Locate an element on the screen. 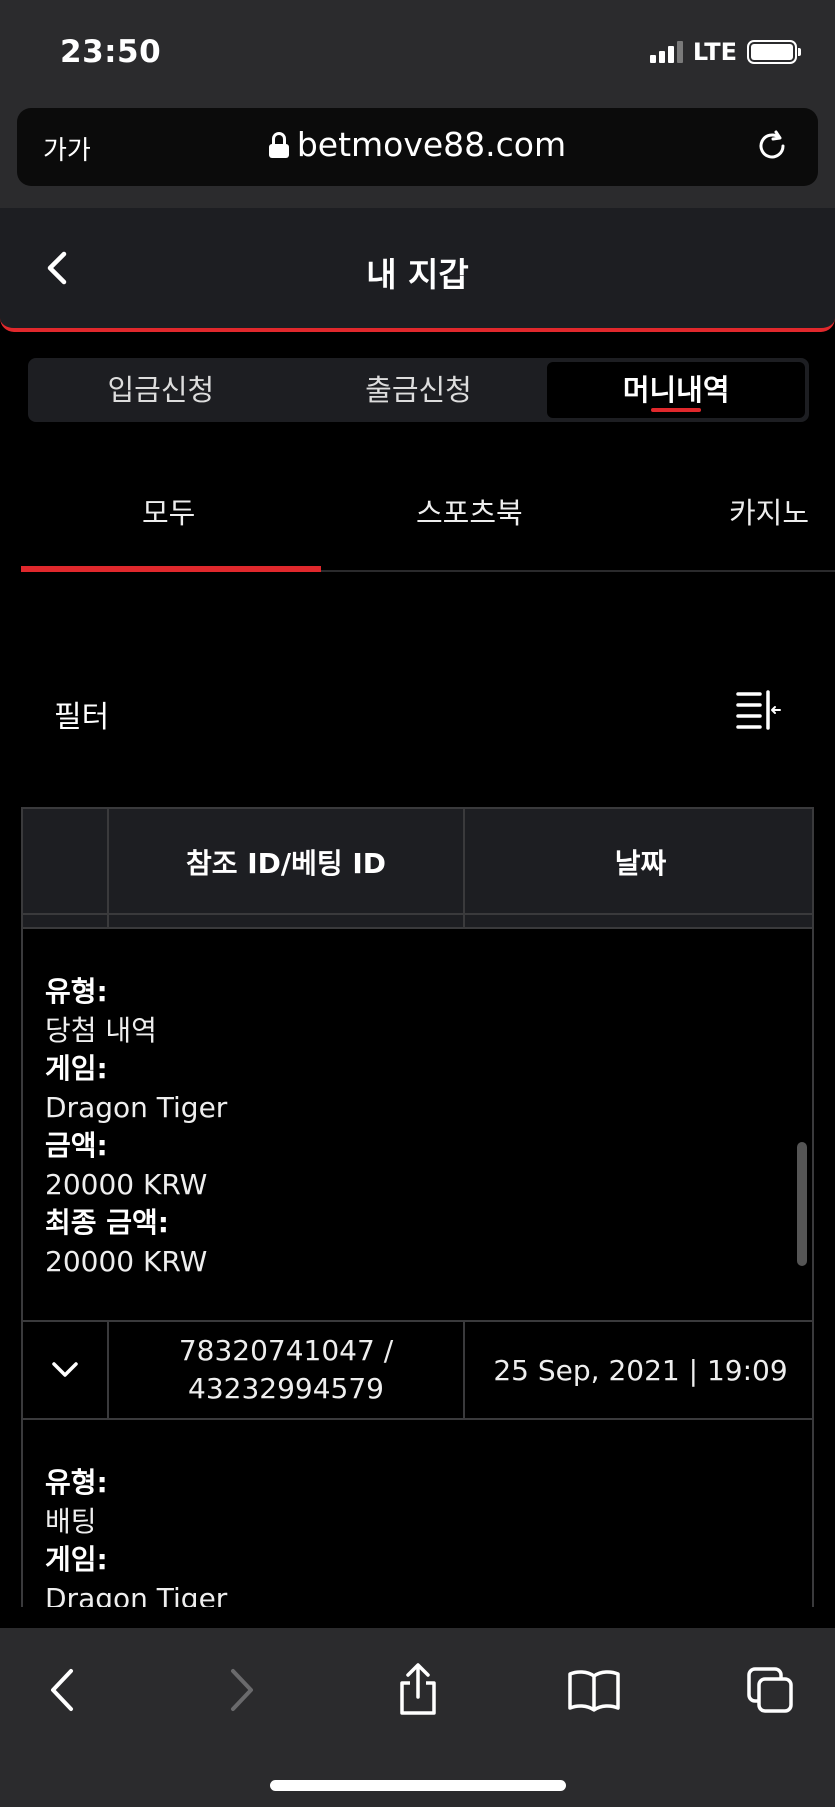  address-bar: 가가 betmove88.com is located at coordinates (417, 147).